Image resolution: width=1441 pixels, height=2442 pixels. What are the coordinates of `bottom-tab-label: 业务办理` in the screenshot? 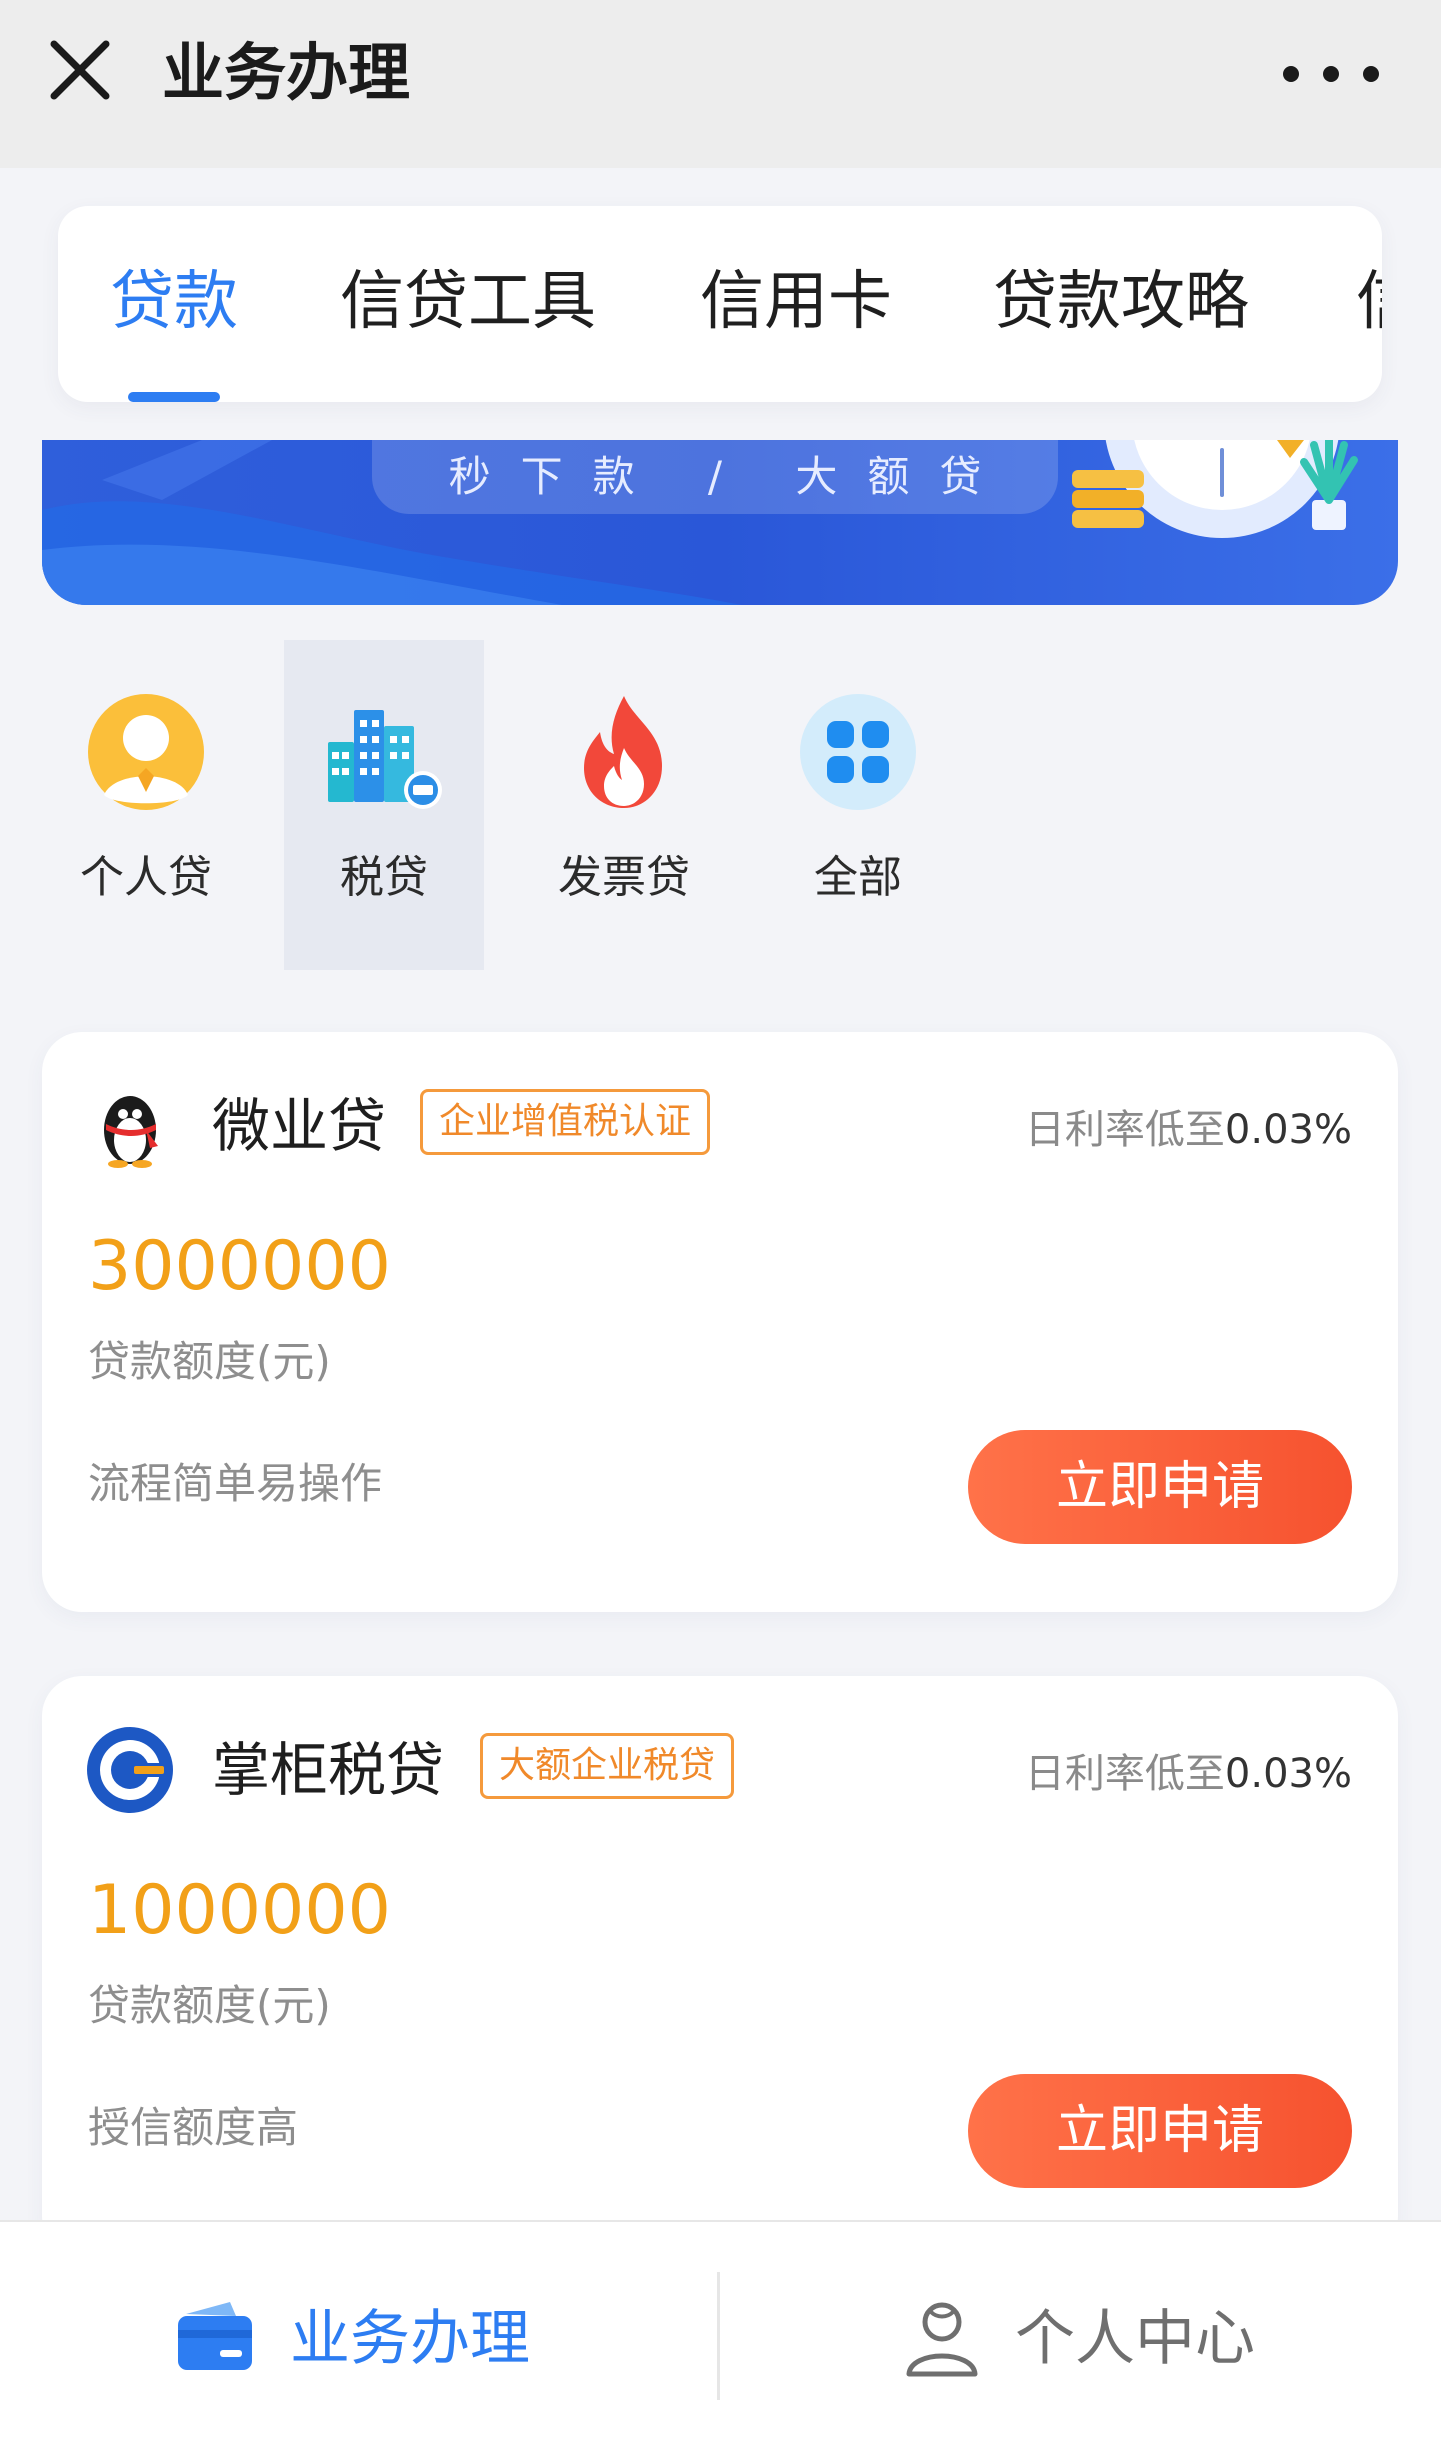 It's located at (410, 2339).